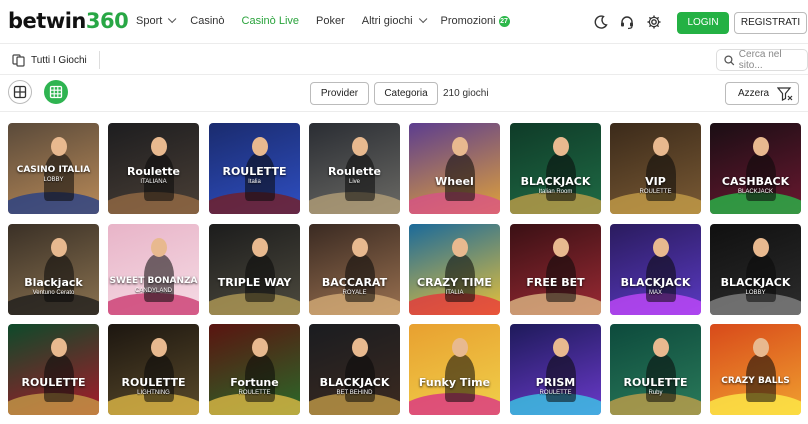  I want to click on nav-item-label: Sport, so click(149, 21).